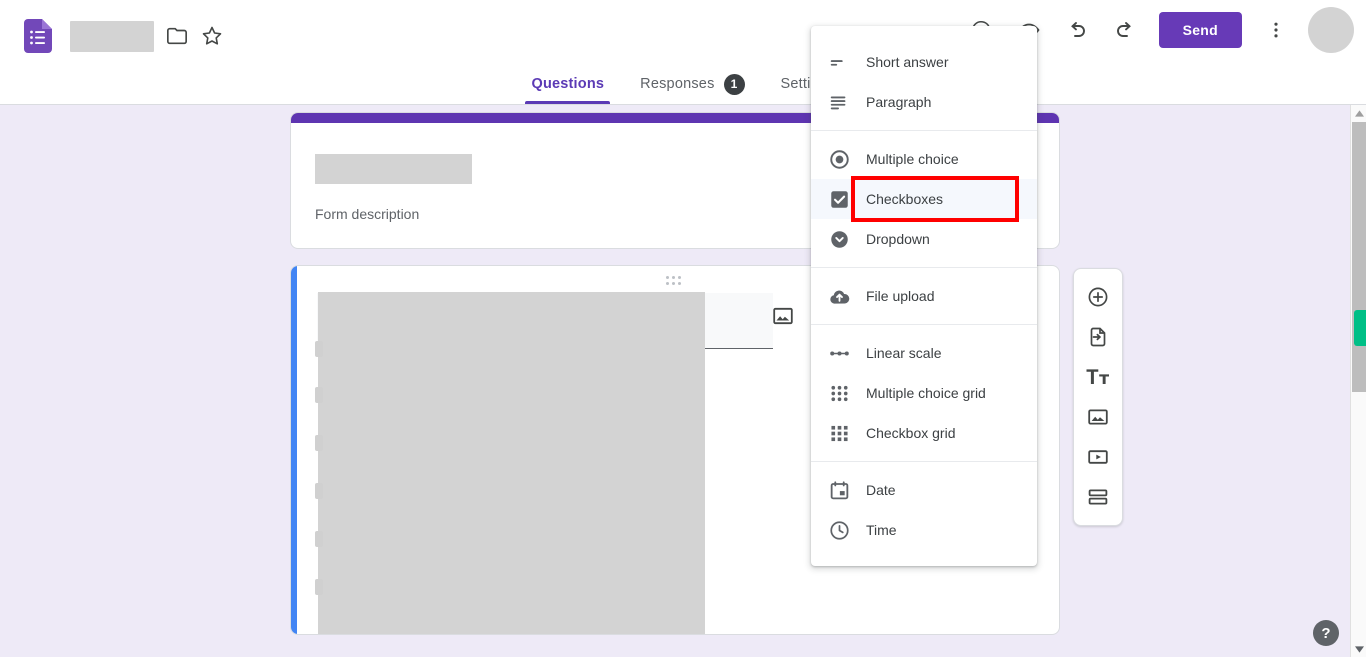 This screenshot has height=657, width=1366. What do you see at coordinates (294, 450) in the screenshot?
I see `question-selected-accent` at bounding box center [294, 450].